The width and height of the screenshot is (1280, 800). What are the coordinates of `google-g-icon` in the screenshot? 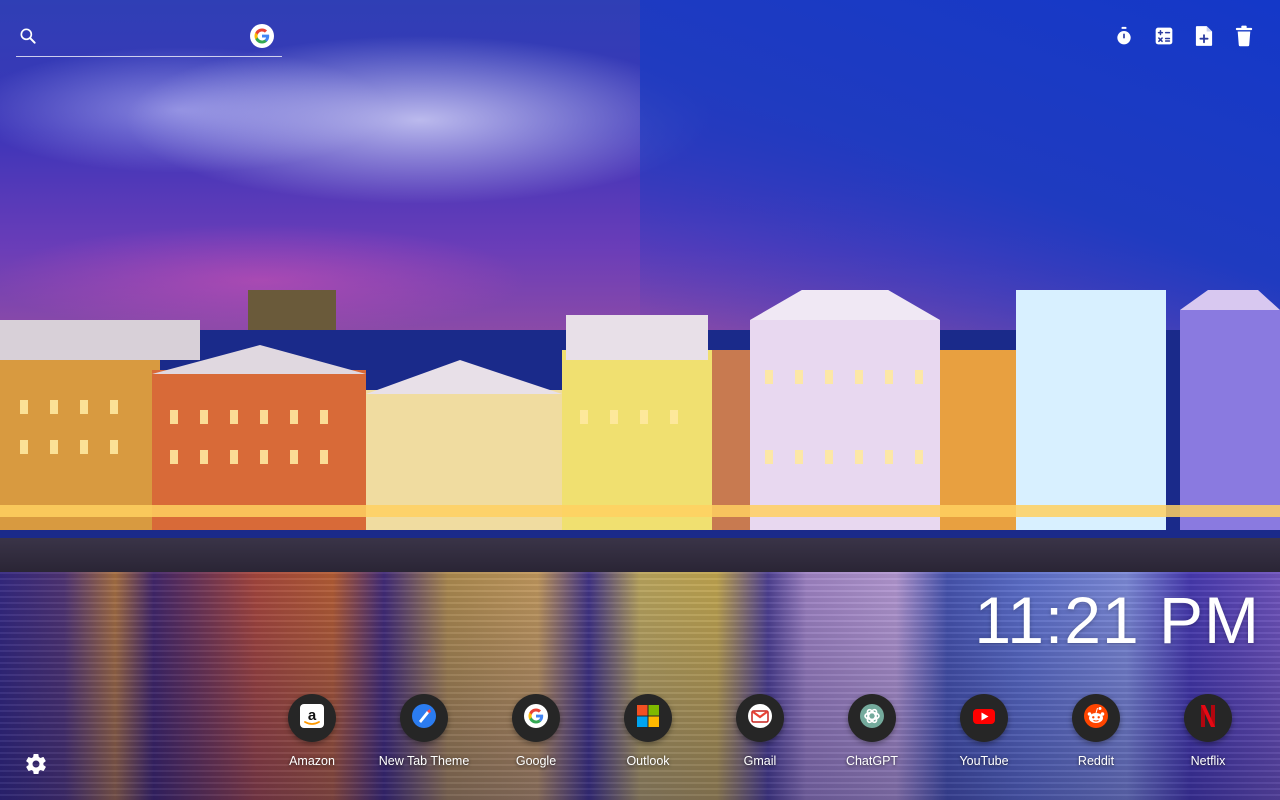 It's located at (262, 36).